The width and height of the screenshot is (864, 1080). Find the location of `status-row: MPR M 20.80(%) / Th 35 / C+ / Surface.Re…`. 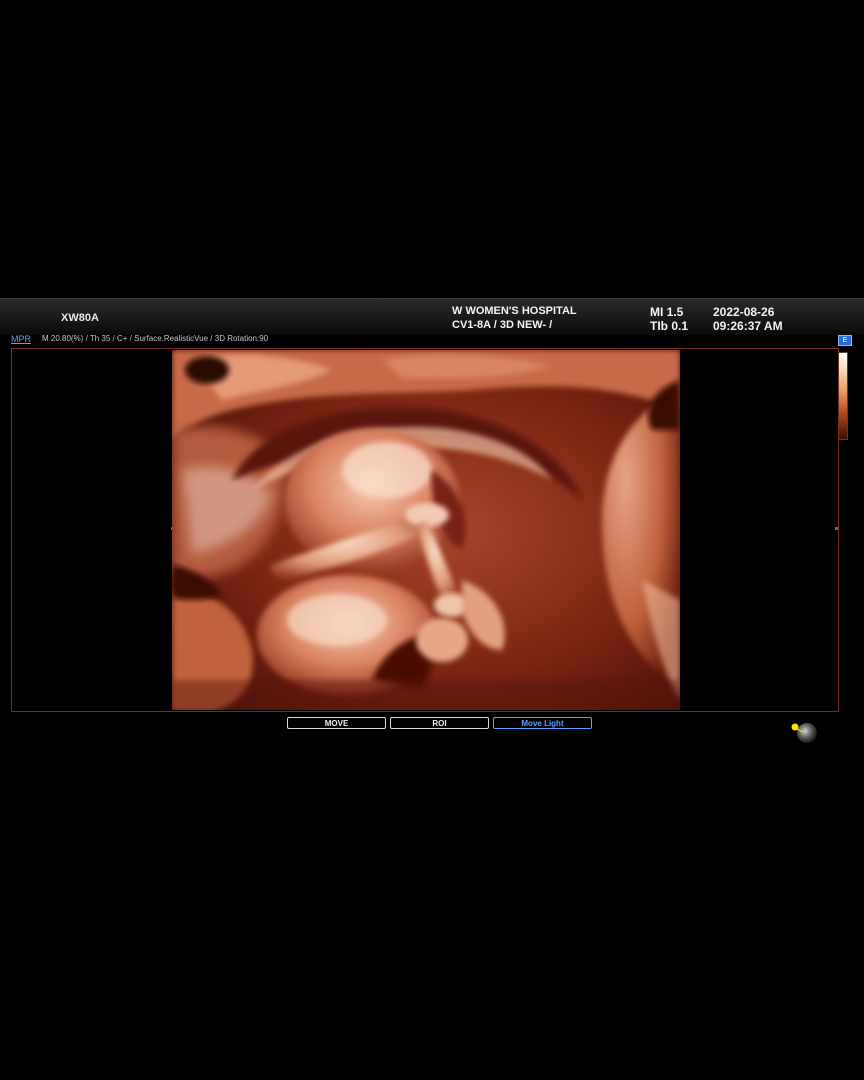

status-row: MPR M 20.80(%) / Th 35 / C+ / Surface.Re… is located at coordinates (432, 340).